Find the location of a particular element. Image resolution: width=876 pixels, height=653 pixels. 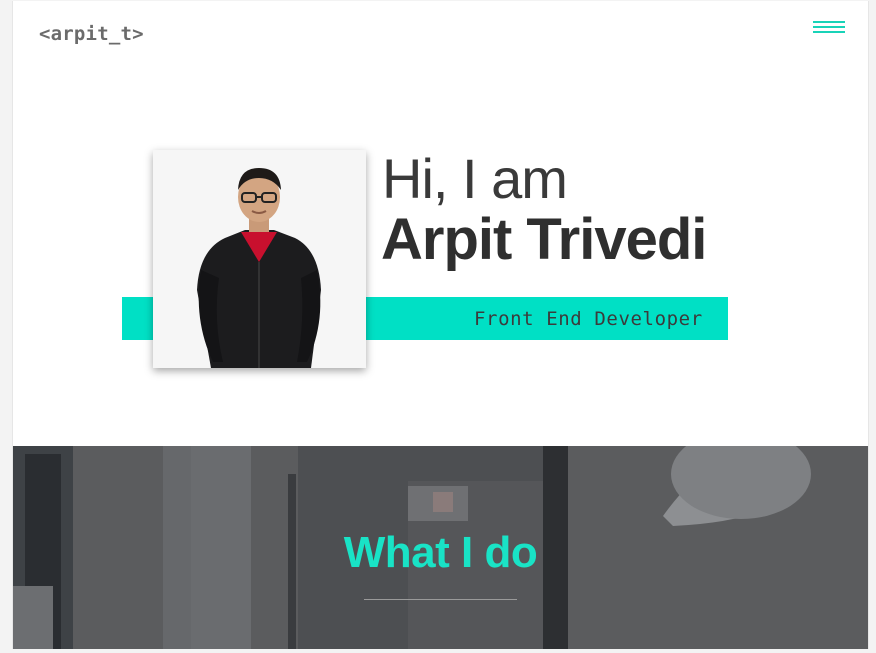

section-title: What I do is located at coordinates (440, 552).